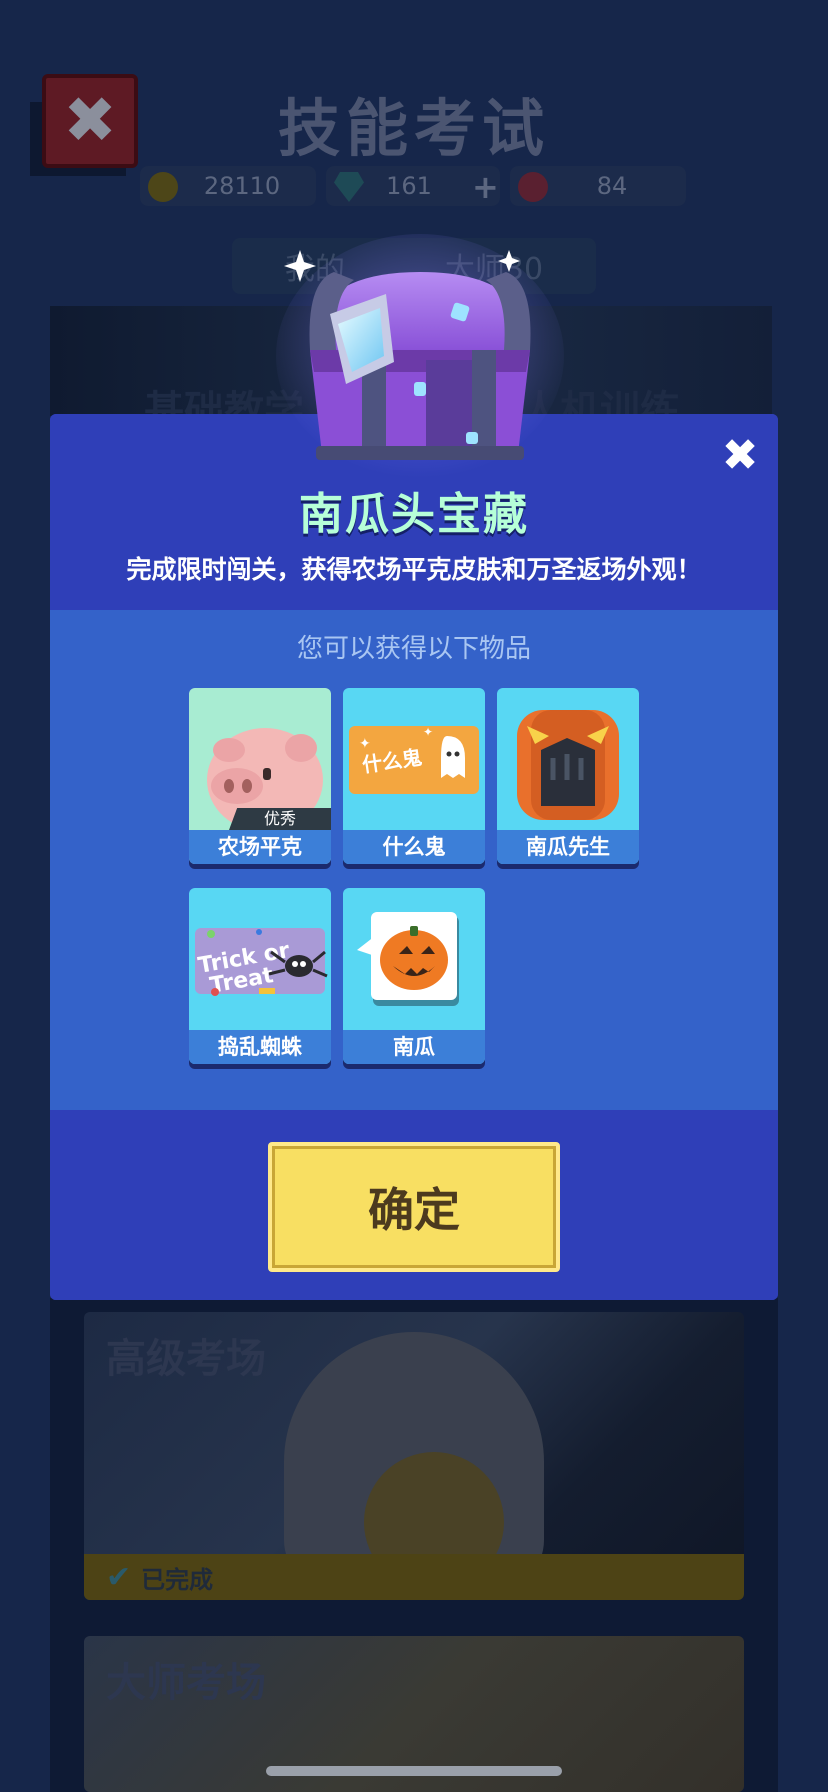 The height and width of the screenshot is (1792, 828). I want to click on reward-item-mr-pumpkin: 南瓜先生, so click(568, 776).